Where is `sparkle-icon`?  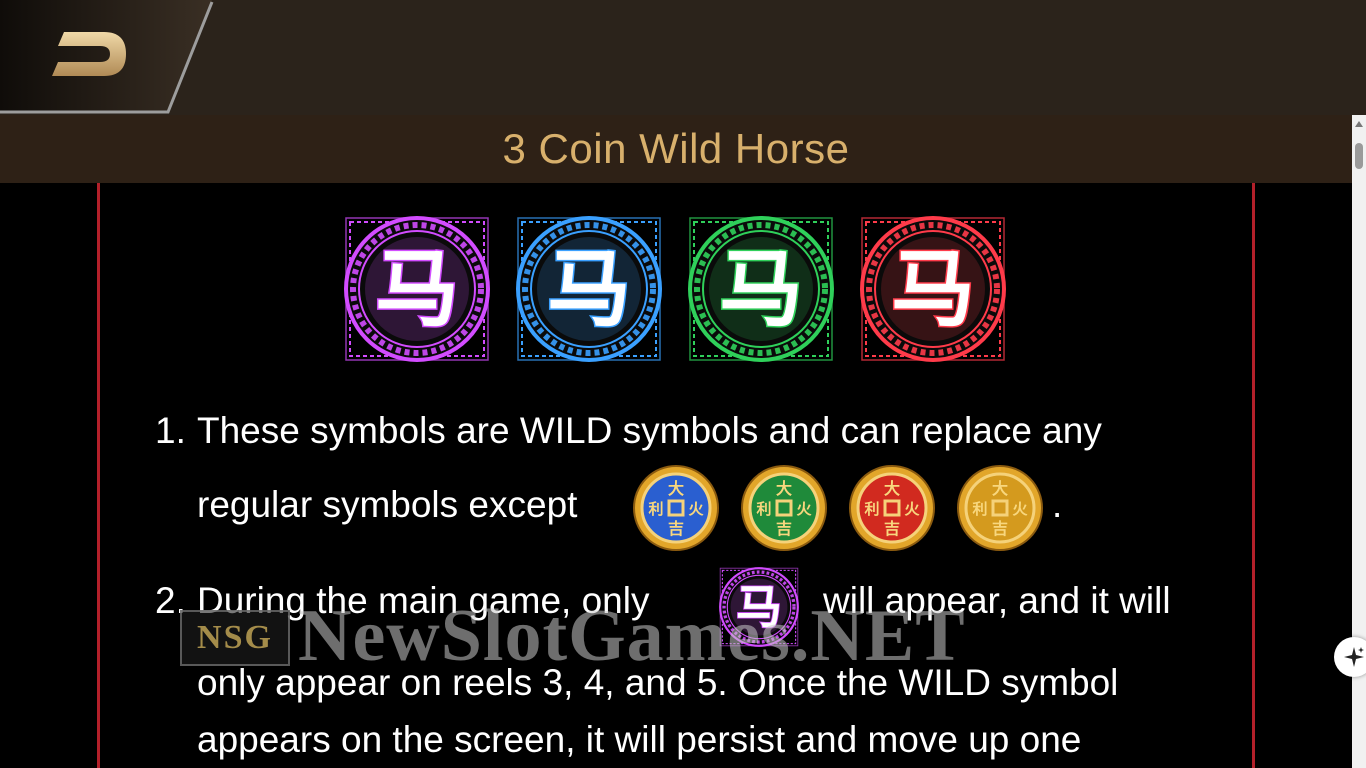
sparkle-icon is located at coordinates (1354, 657).